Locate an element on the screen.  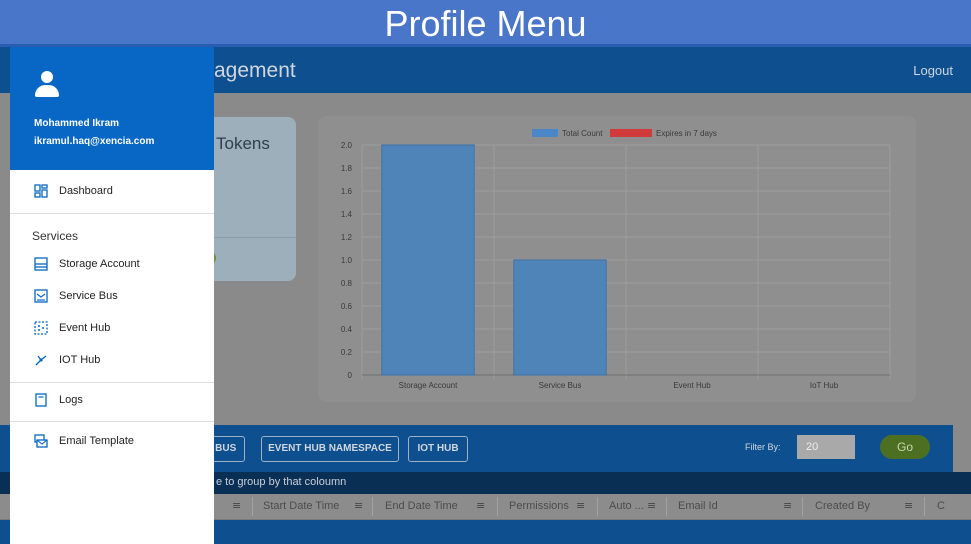
services-heading: Services is located at coordinates (55, 236).